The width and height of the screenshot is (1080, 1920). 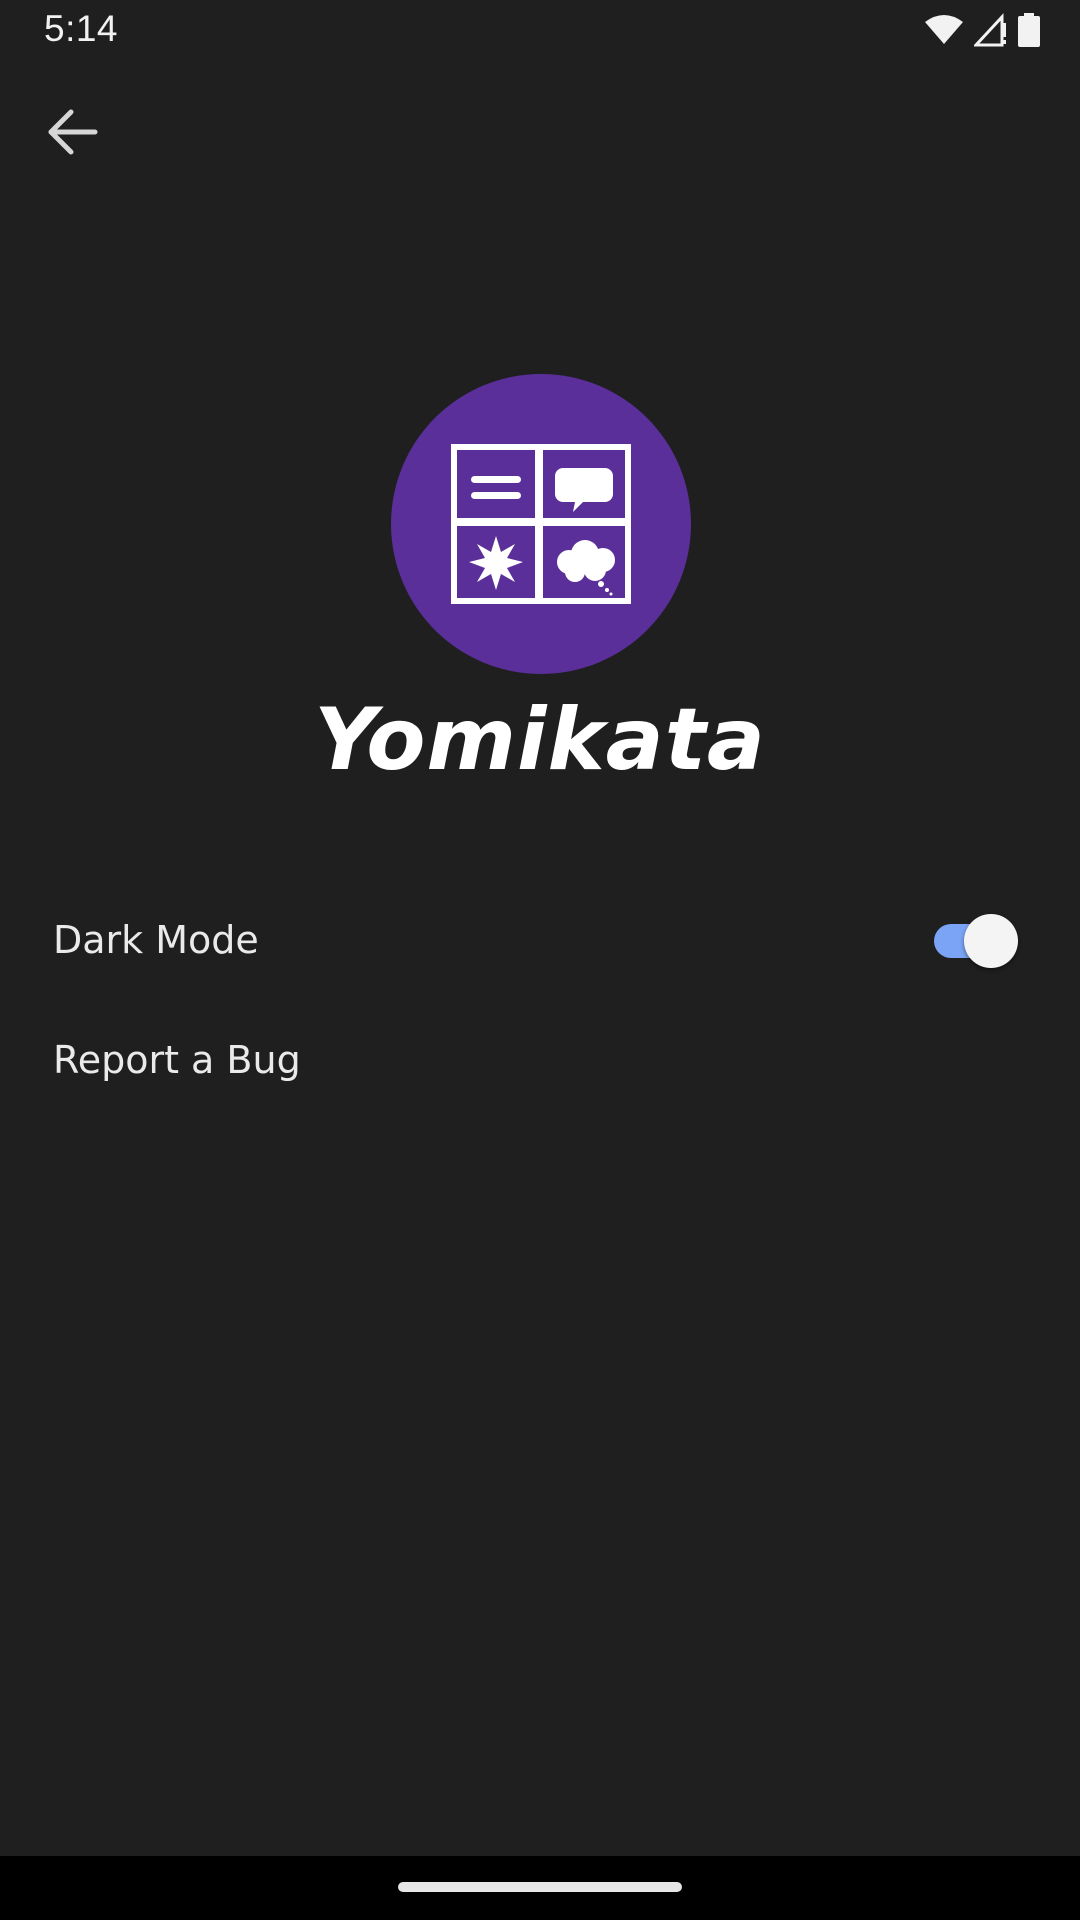 I want to click on app-name: Yomikata, so click(x=540, y=740).